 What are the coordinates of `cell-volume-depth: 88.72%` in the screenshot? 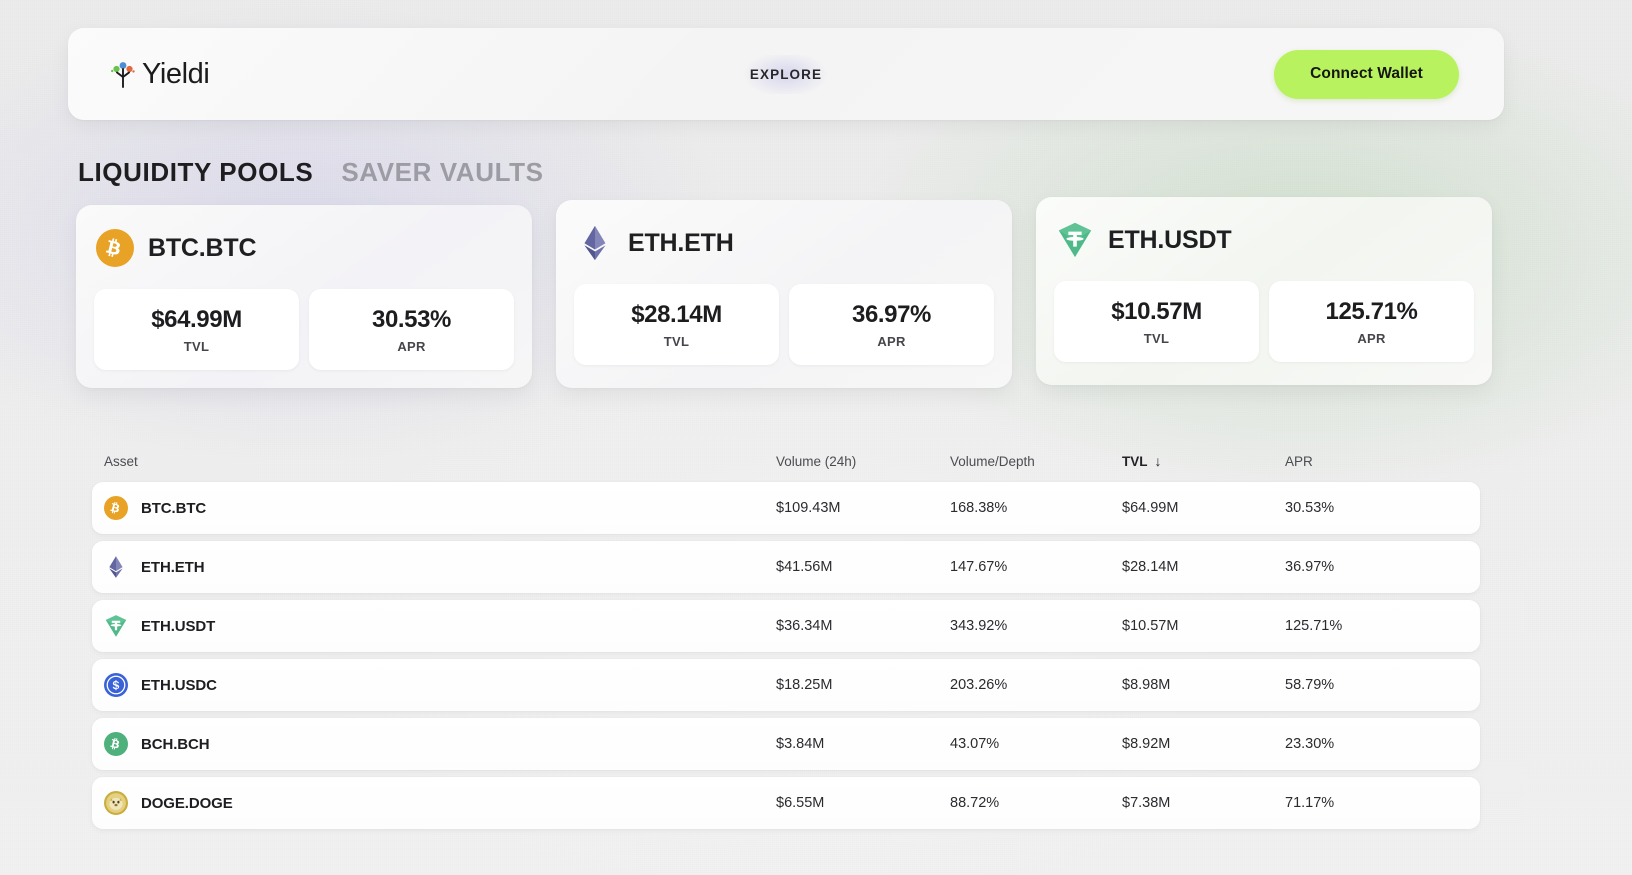 It's located at (975, 803).